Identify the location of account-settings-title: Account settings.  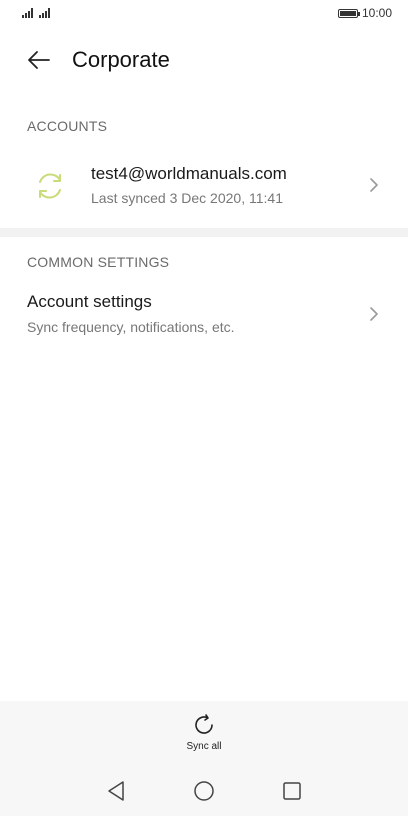
(89, 301).